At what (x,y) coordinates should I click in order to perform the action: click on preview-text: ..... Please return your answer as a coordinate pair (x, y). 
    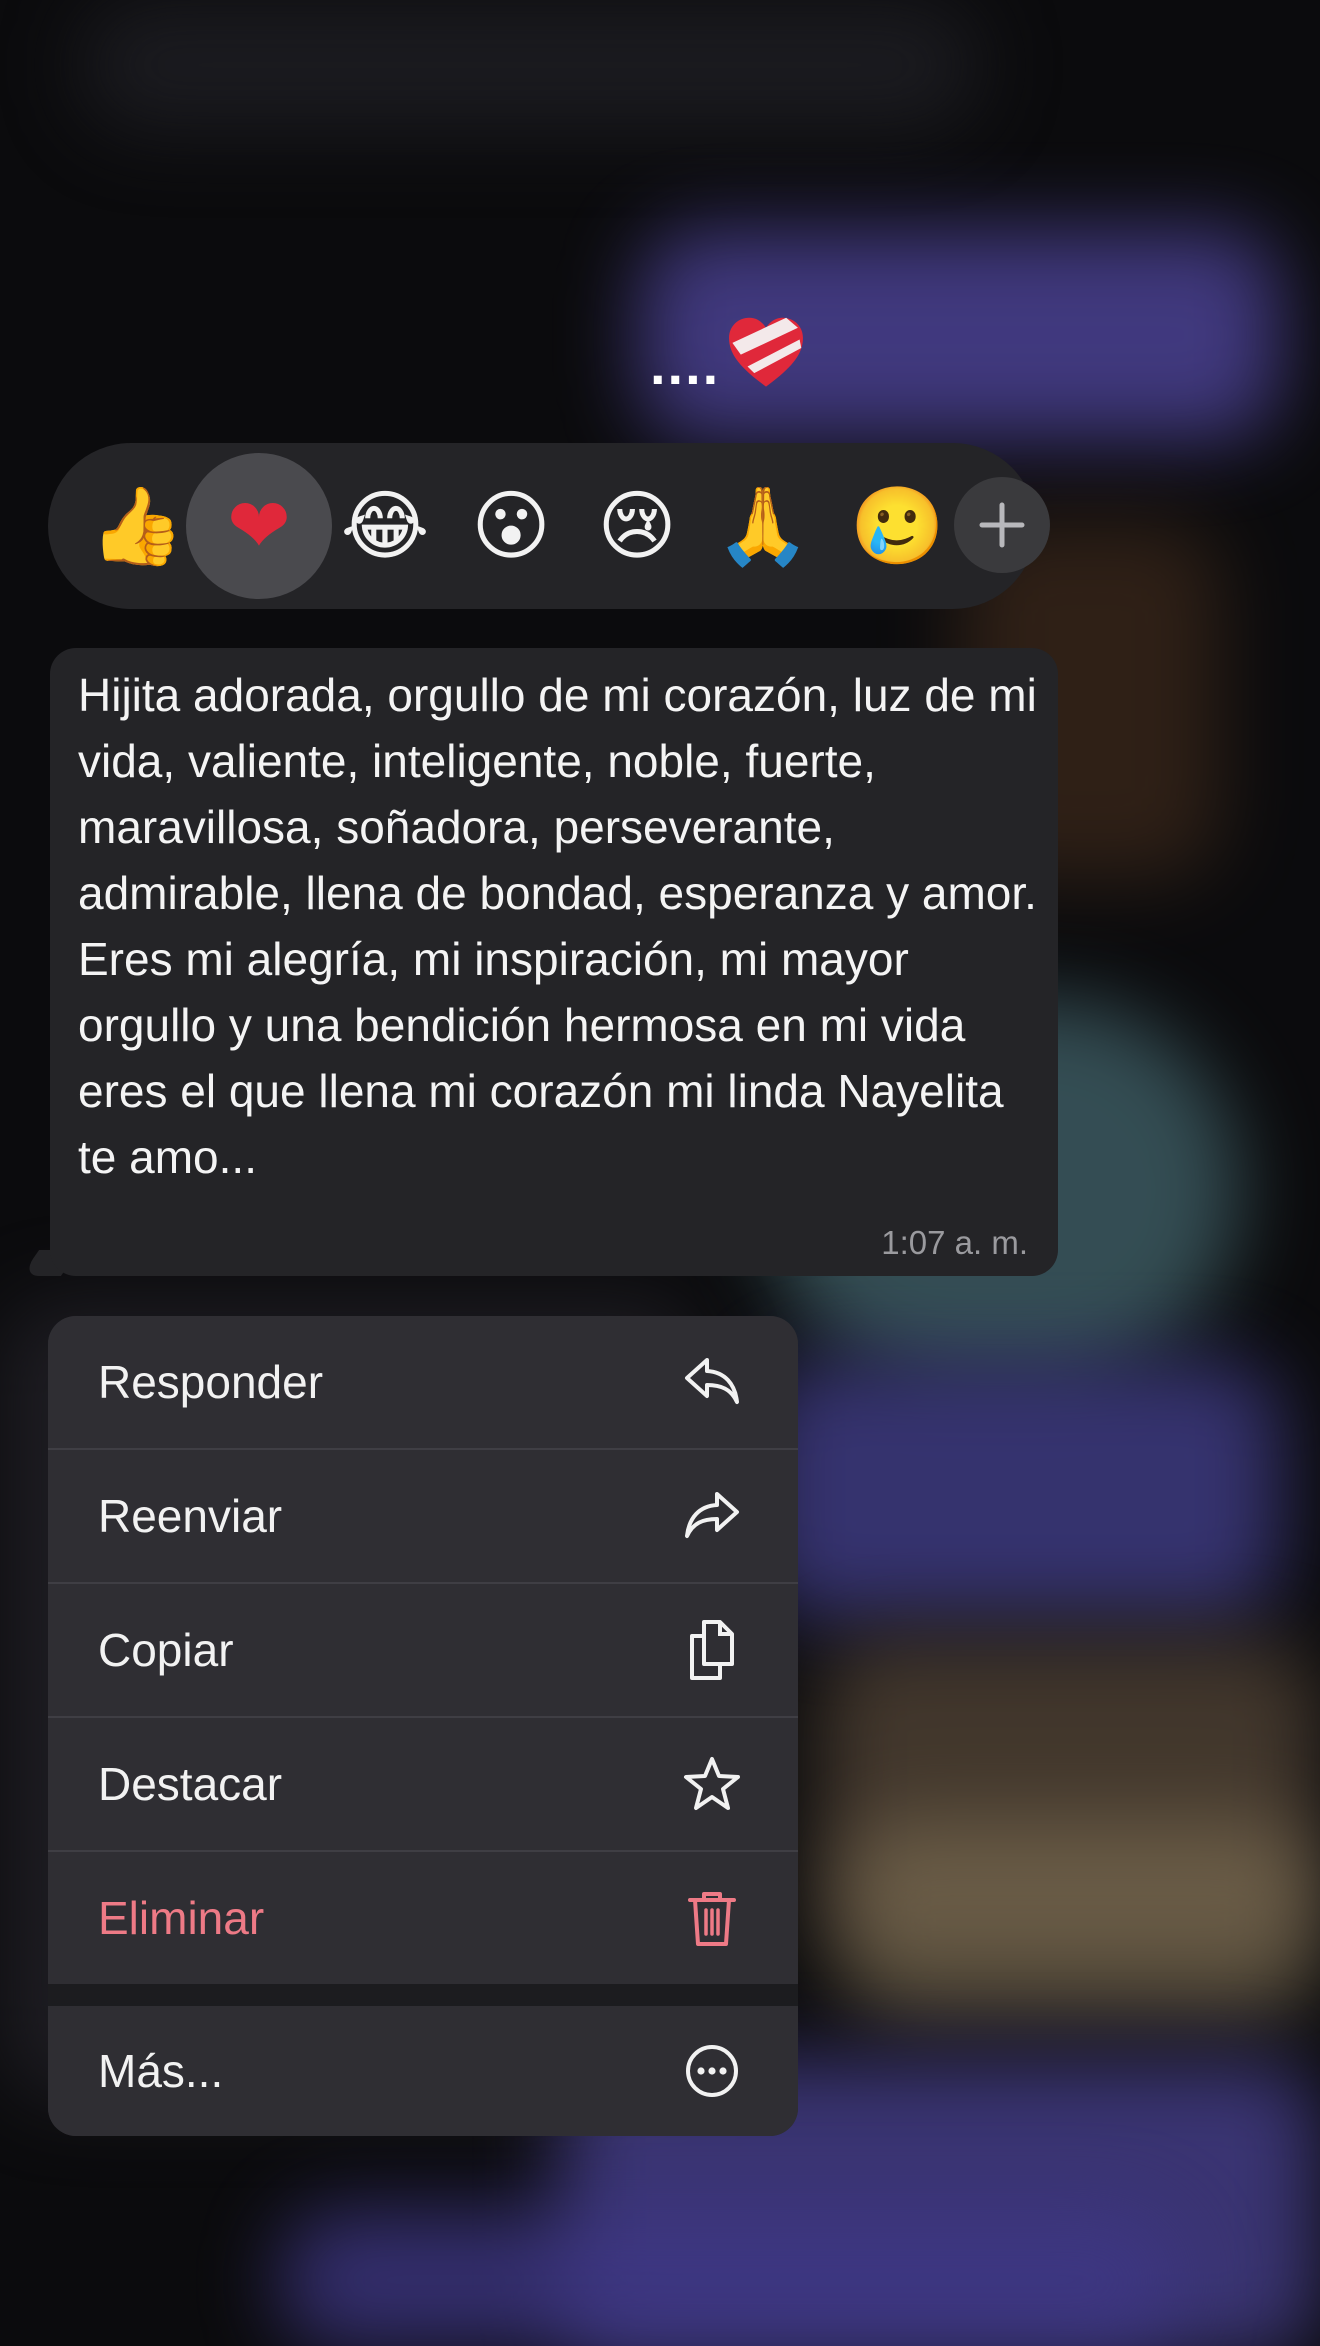
    Looking at the image, I should click on (685, 364).